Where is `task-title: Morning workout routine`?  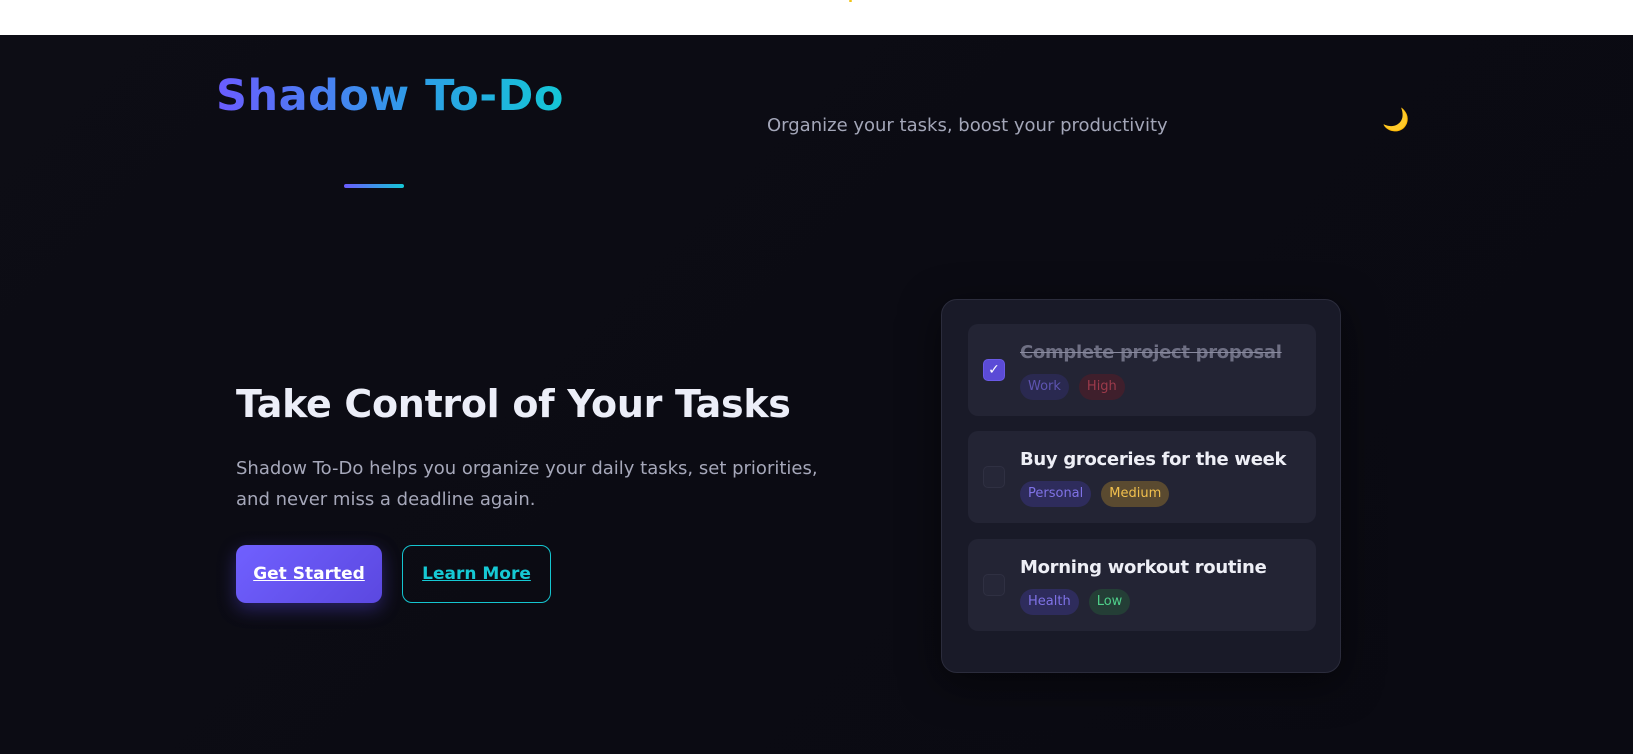 task-title: Morning workout routine is located at coordinates (1143, 567).